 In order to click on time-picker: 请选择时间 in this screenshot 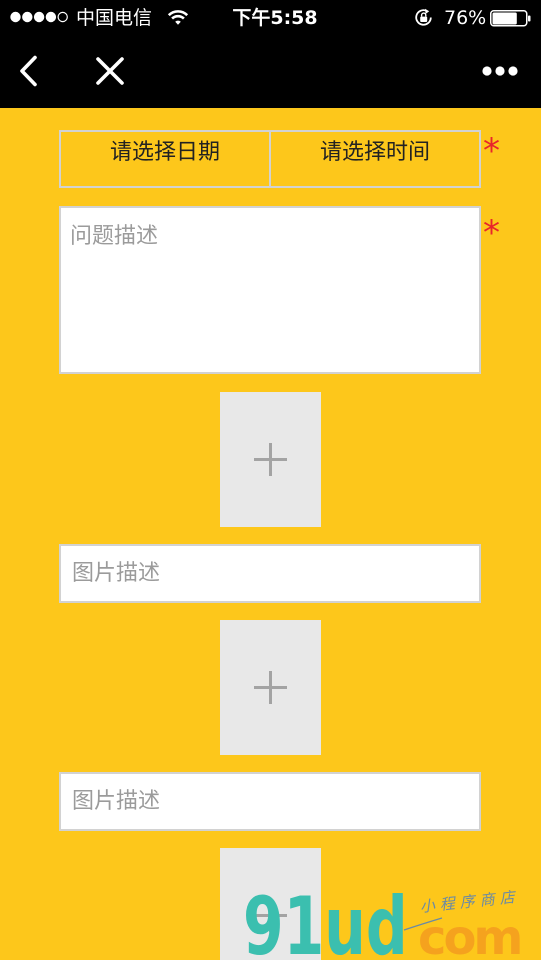, I will do `click(374, 159)`.